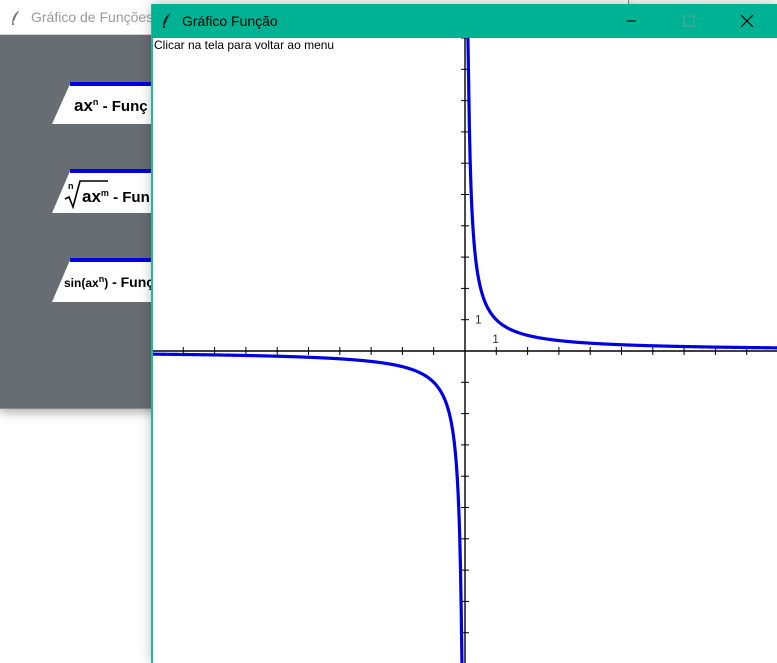 The image size is (777, 663). Describe the element at coordinates (244, 45) in the screenshot. I see `hint-text: Clicar na tela para voltar ao menu` at that location.